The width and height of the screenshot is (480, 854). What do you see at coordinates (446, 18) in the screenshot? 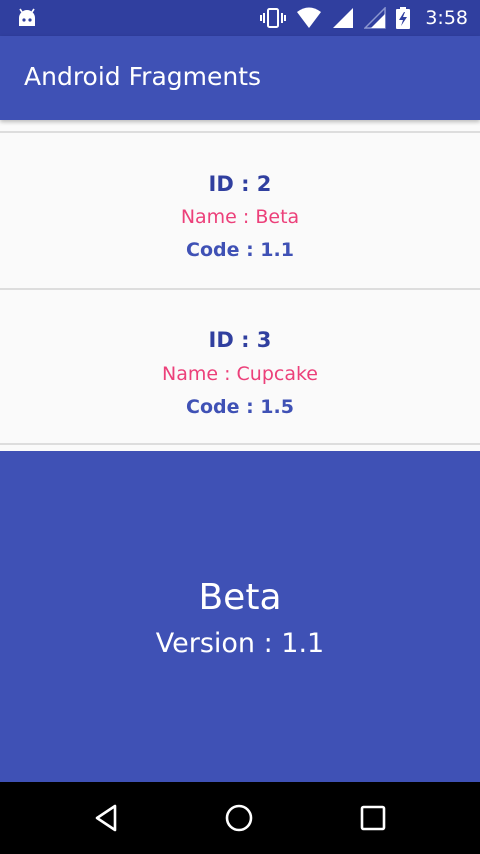
I see `status-time: 3:58` at bounding box center [446, 18].